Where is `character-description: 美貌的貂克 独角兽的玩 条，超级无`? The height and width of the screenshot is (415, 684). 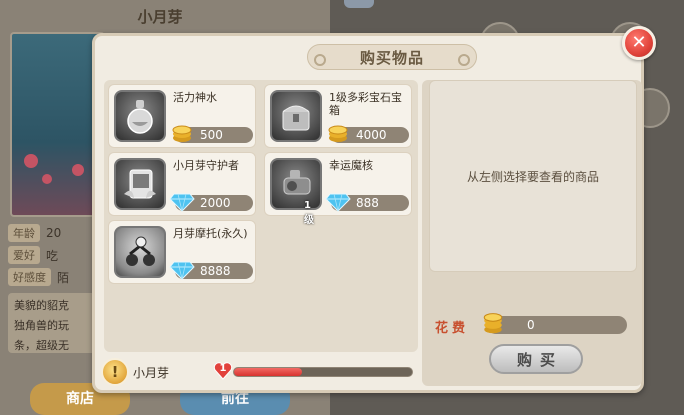 character-description: 美貌的貂克 独角兽的玩 条，超级无 is located at coordinates (52, 323).